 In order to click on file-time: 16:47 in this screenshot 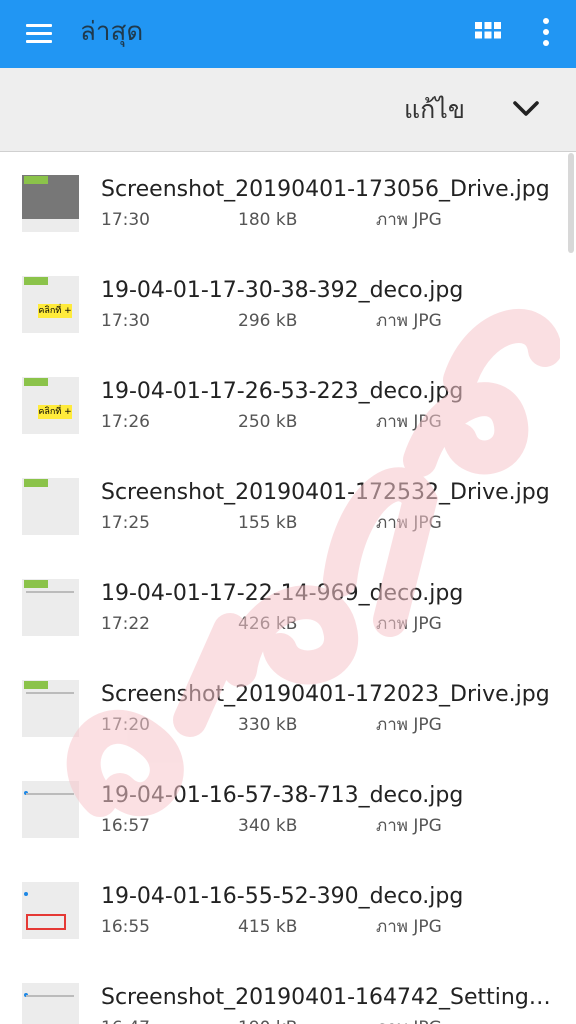, I will do `click(125, 1020)`.